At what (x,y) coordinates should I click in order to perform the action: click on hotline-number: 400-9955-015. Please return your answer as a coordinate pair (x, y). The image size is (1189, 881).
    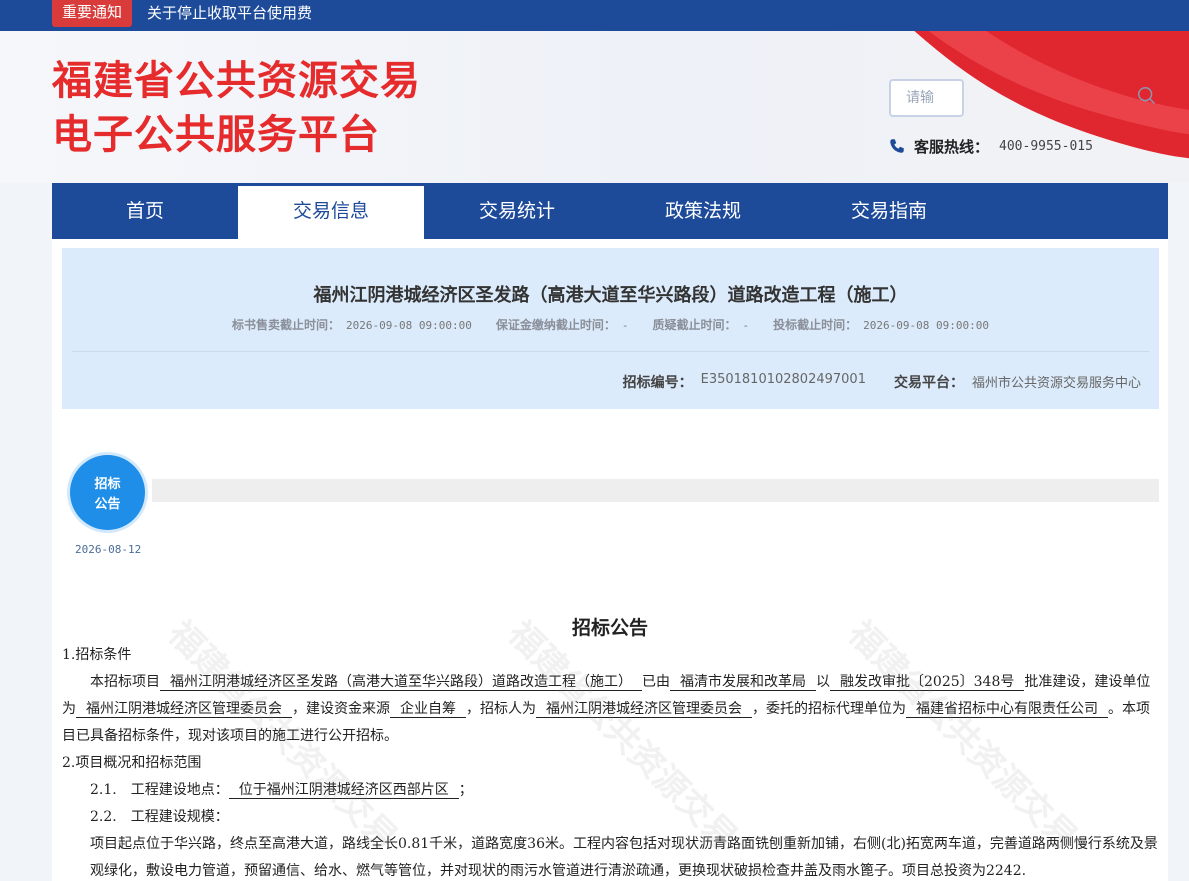
    Looking at the image, I should click on (1046, 146).